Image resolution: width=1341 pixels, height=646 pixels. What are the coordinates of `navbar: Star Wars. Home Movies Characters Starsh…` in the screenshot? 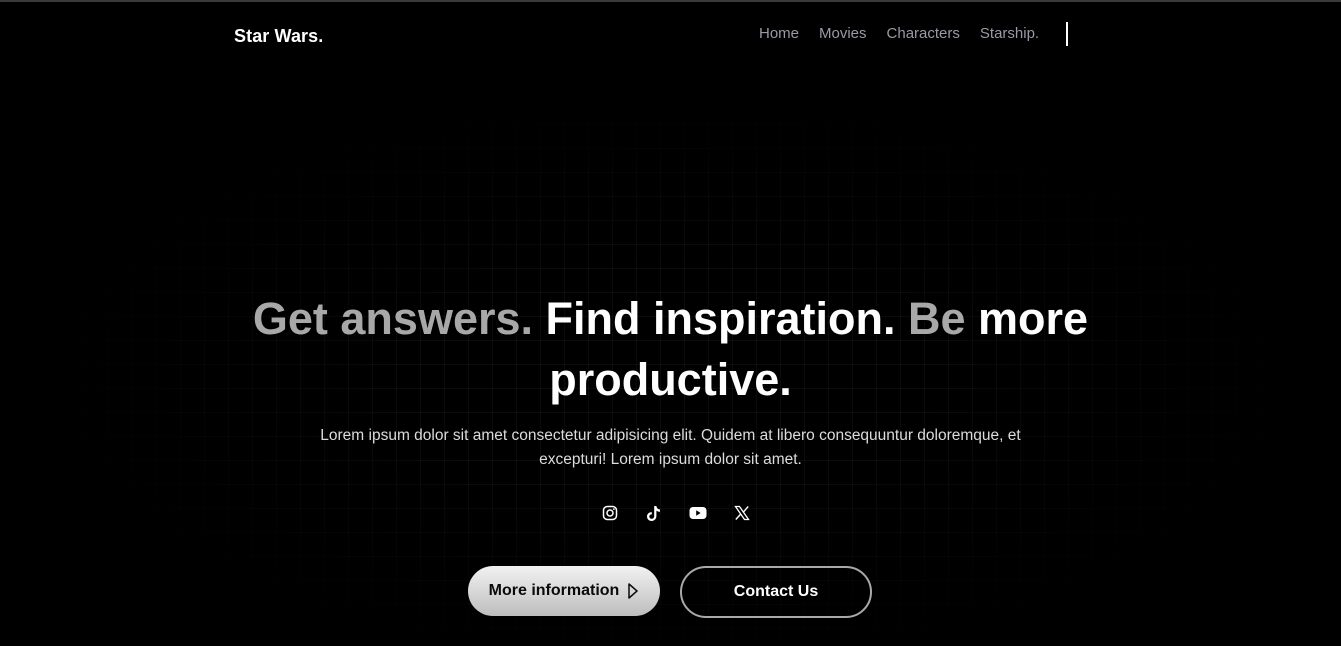 It's located at (670, 35).